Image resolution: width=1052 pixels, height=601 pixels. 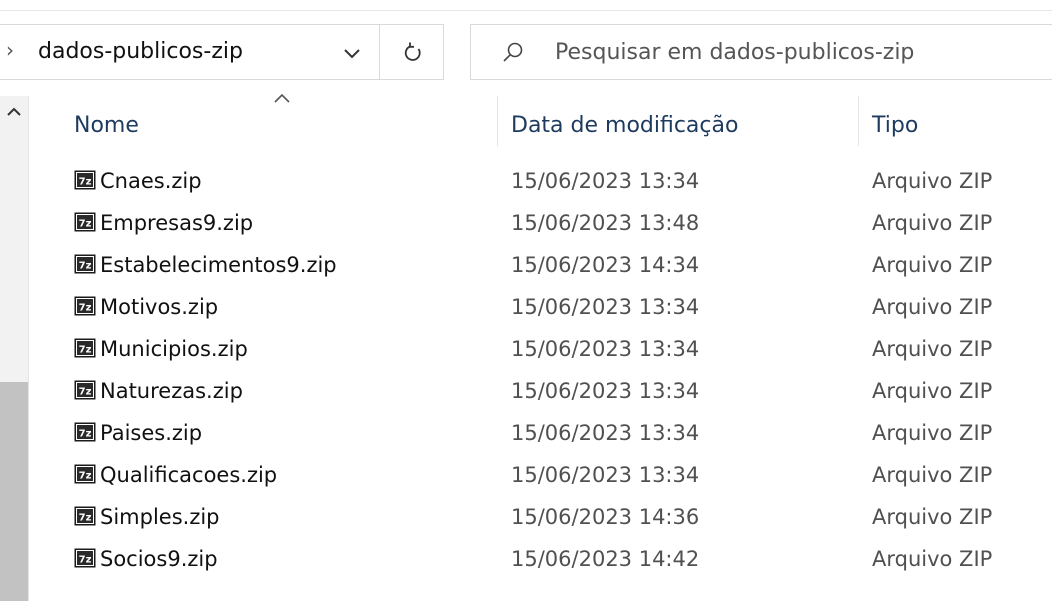 What do you see at coordinates (282, 98) in the screenshot?
I see `sort-ascending-icon` at bounding box center [282, 98].